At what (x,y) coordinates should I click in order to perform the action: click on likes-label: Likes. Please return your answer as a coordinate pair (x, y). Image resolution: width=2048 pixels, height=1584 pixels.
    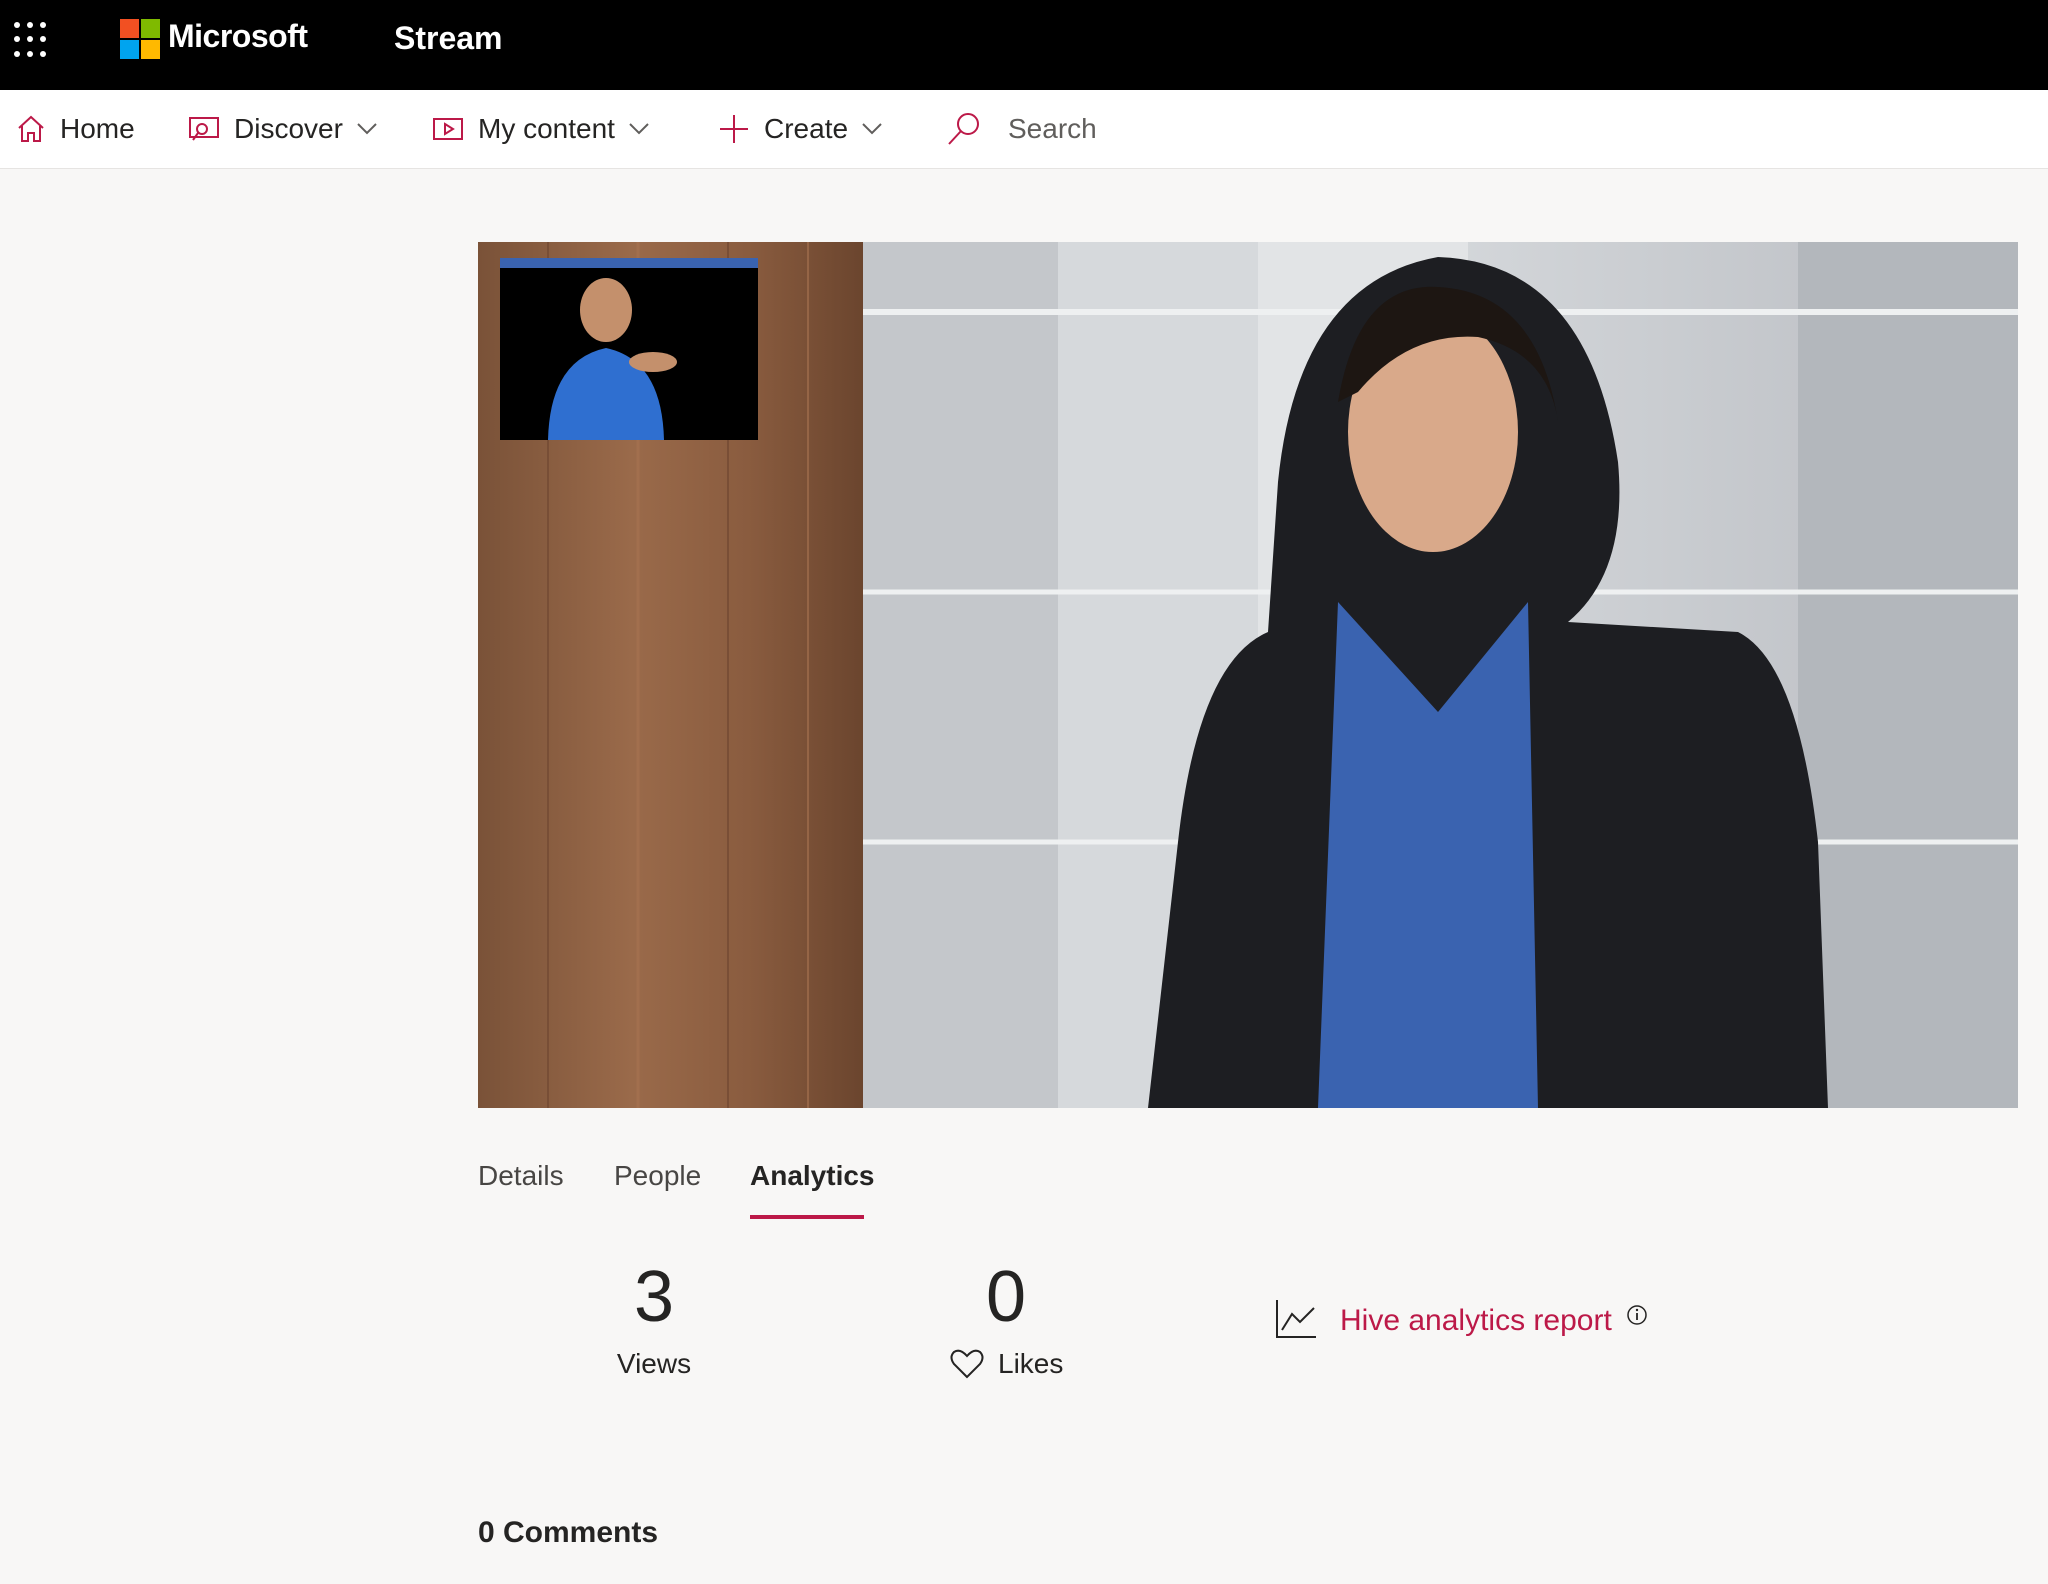
    Looking at the image, I should click on (1031, 1363).